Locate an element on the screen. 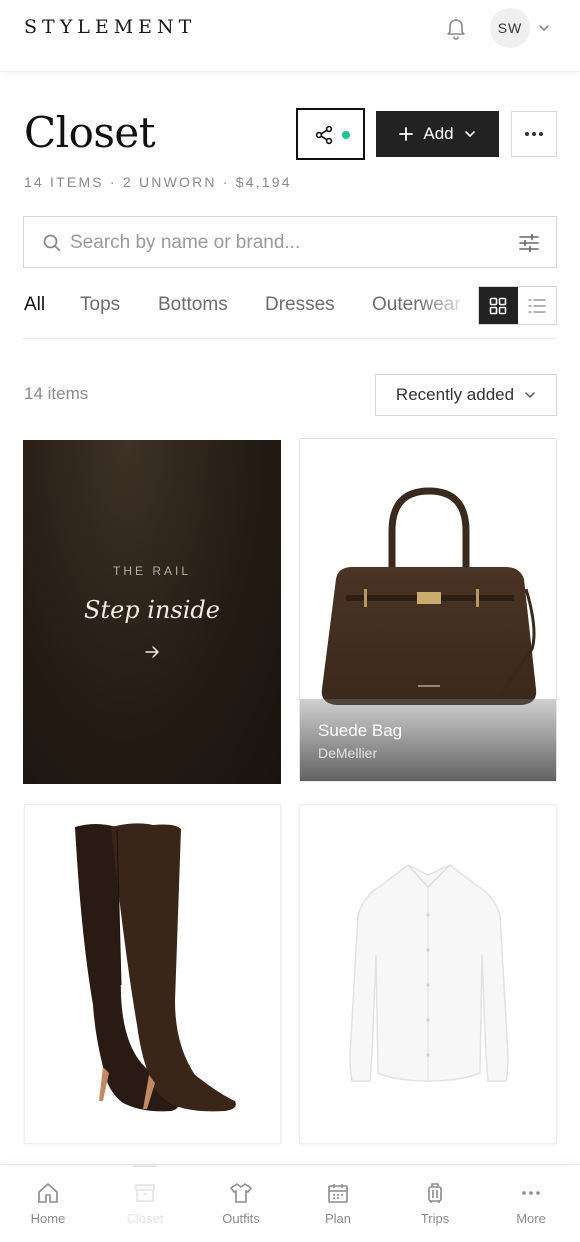 This screenshot has height=1242, width=580. app-logo: STYLEMENT is located at coordinates (110, 27).